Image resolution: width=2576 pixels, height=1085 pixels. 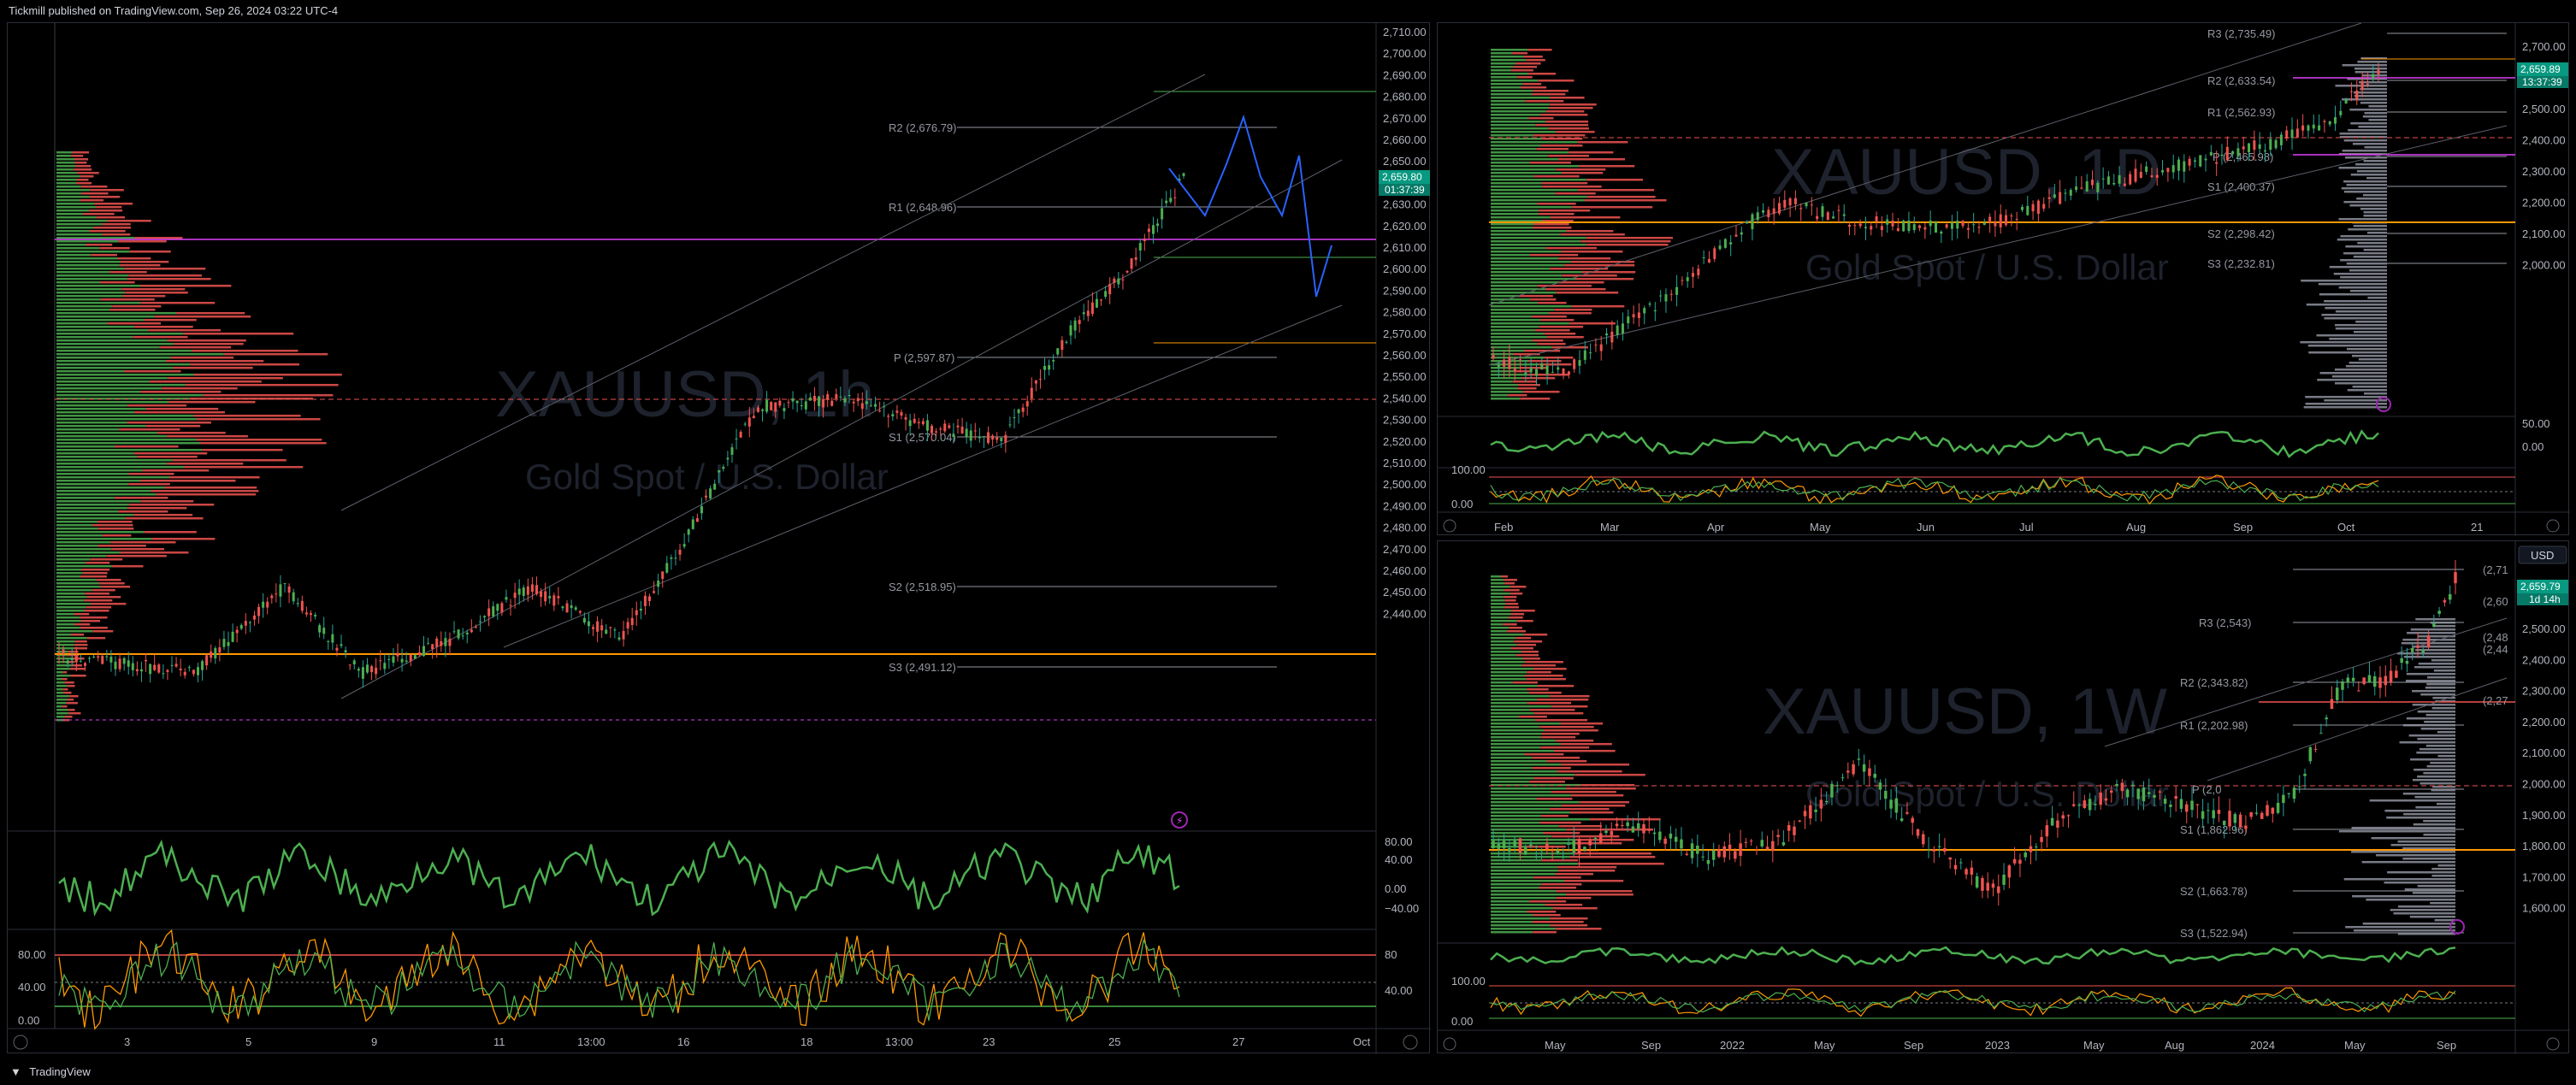 I want to click on footer-brand: TradingView, so click(x=60, y=1072).